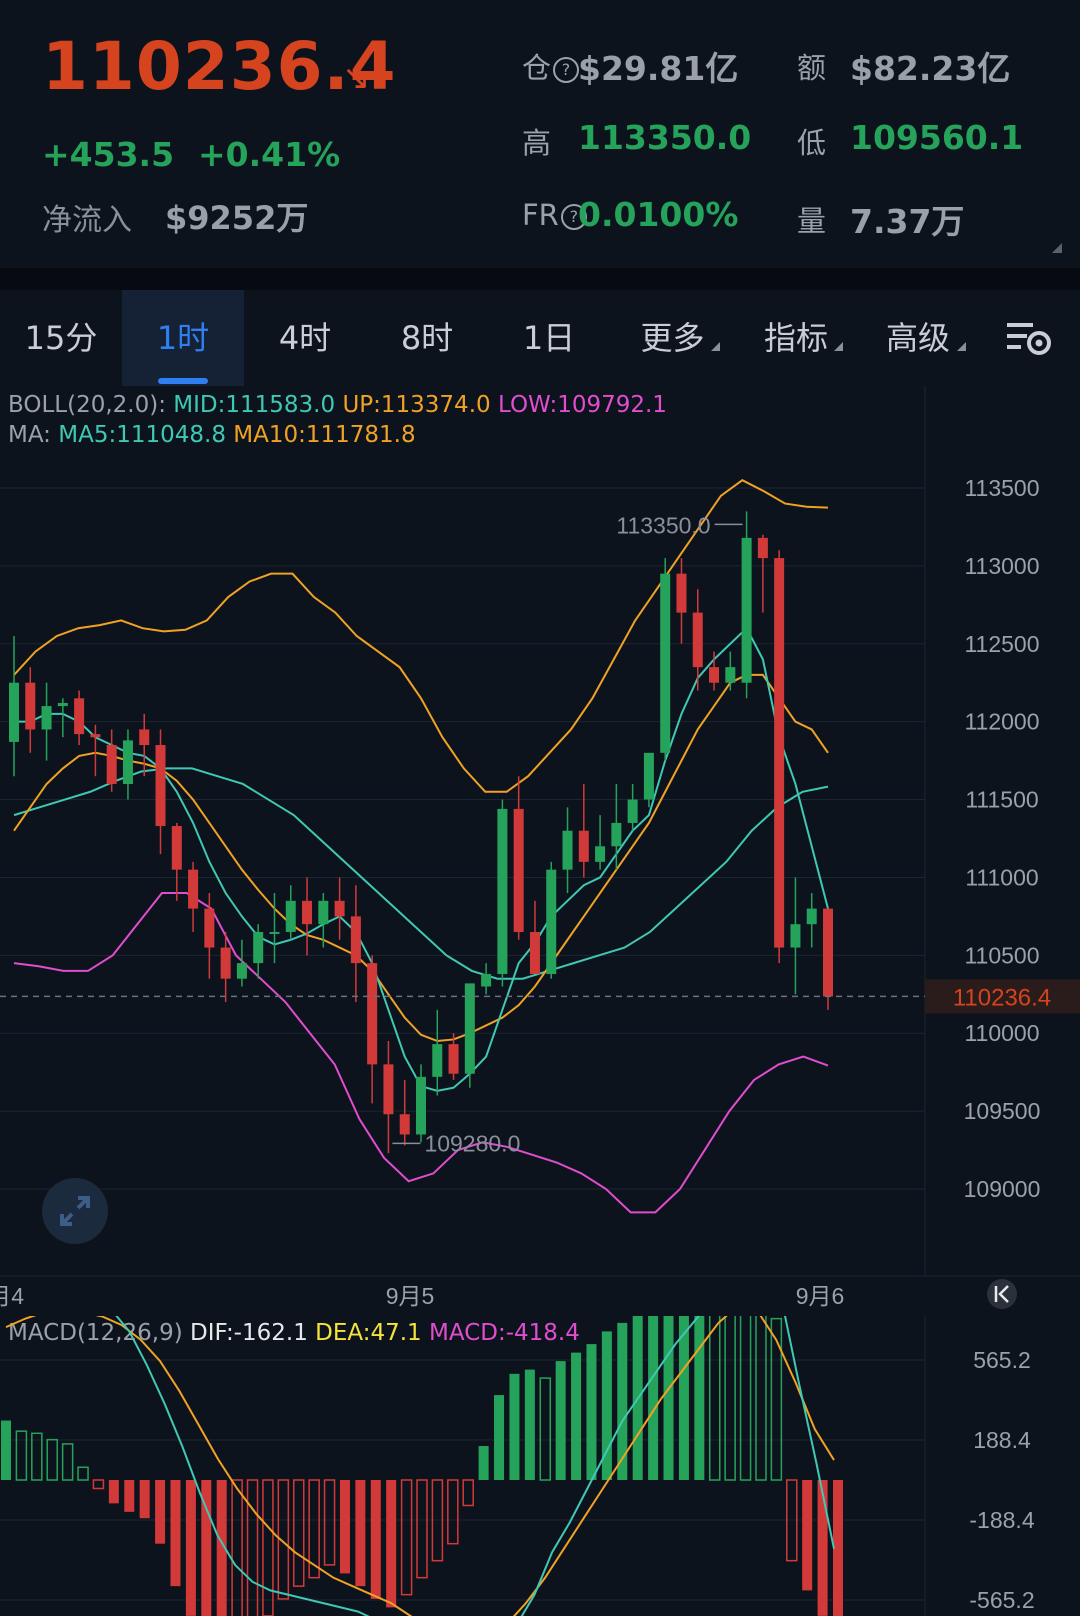 This screenshot has height=1616, width=1080. What do you see at coordinates (1029, 339) in the screenshot?
I see `chart-settings-icon` at bounding box center [1029, 339].